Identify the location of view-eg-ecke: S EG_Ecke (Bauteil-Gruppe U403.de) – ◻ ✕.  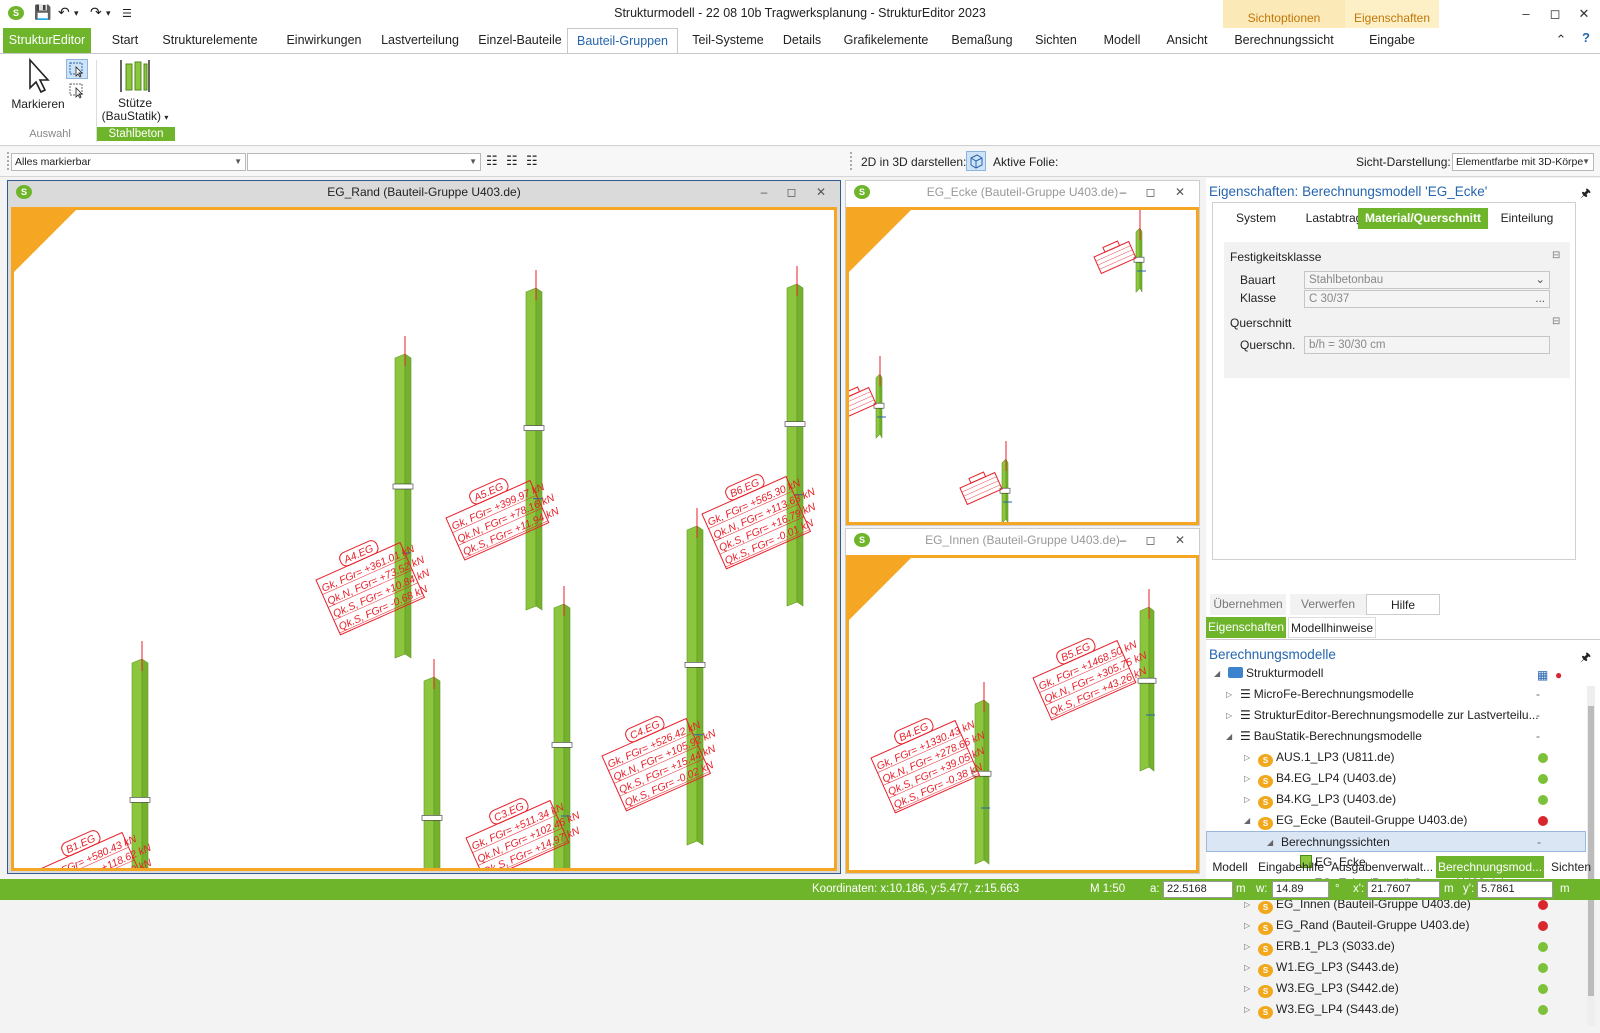
(1022, 353).